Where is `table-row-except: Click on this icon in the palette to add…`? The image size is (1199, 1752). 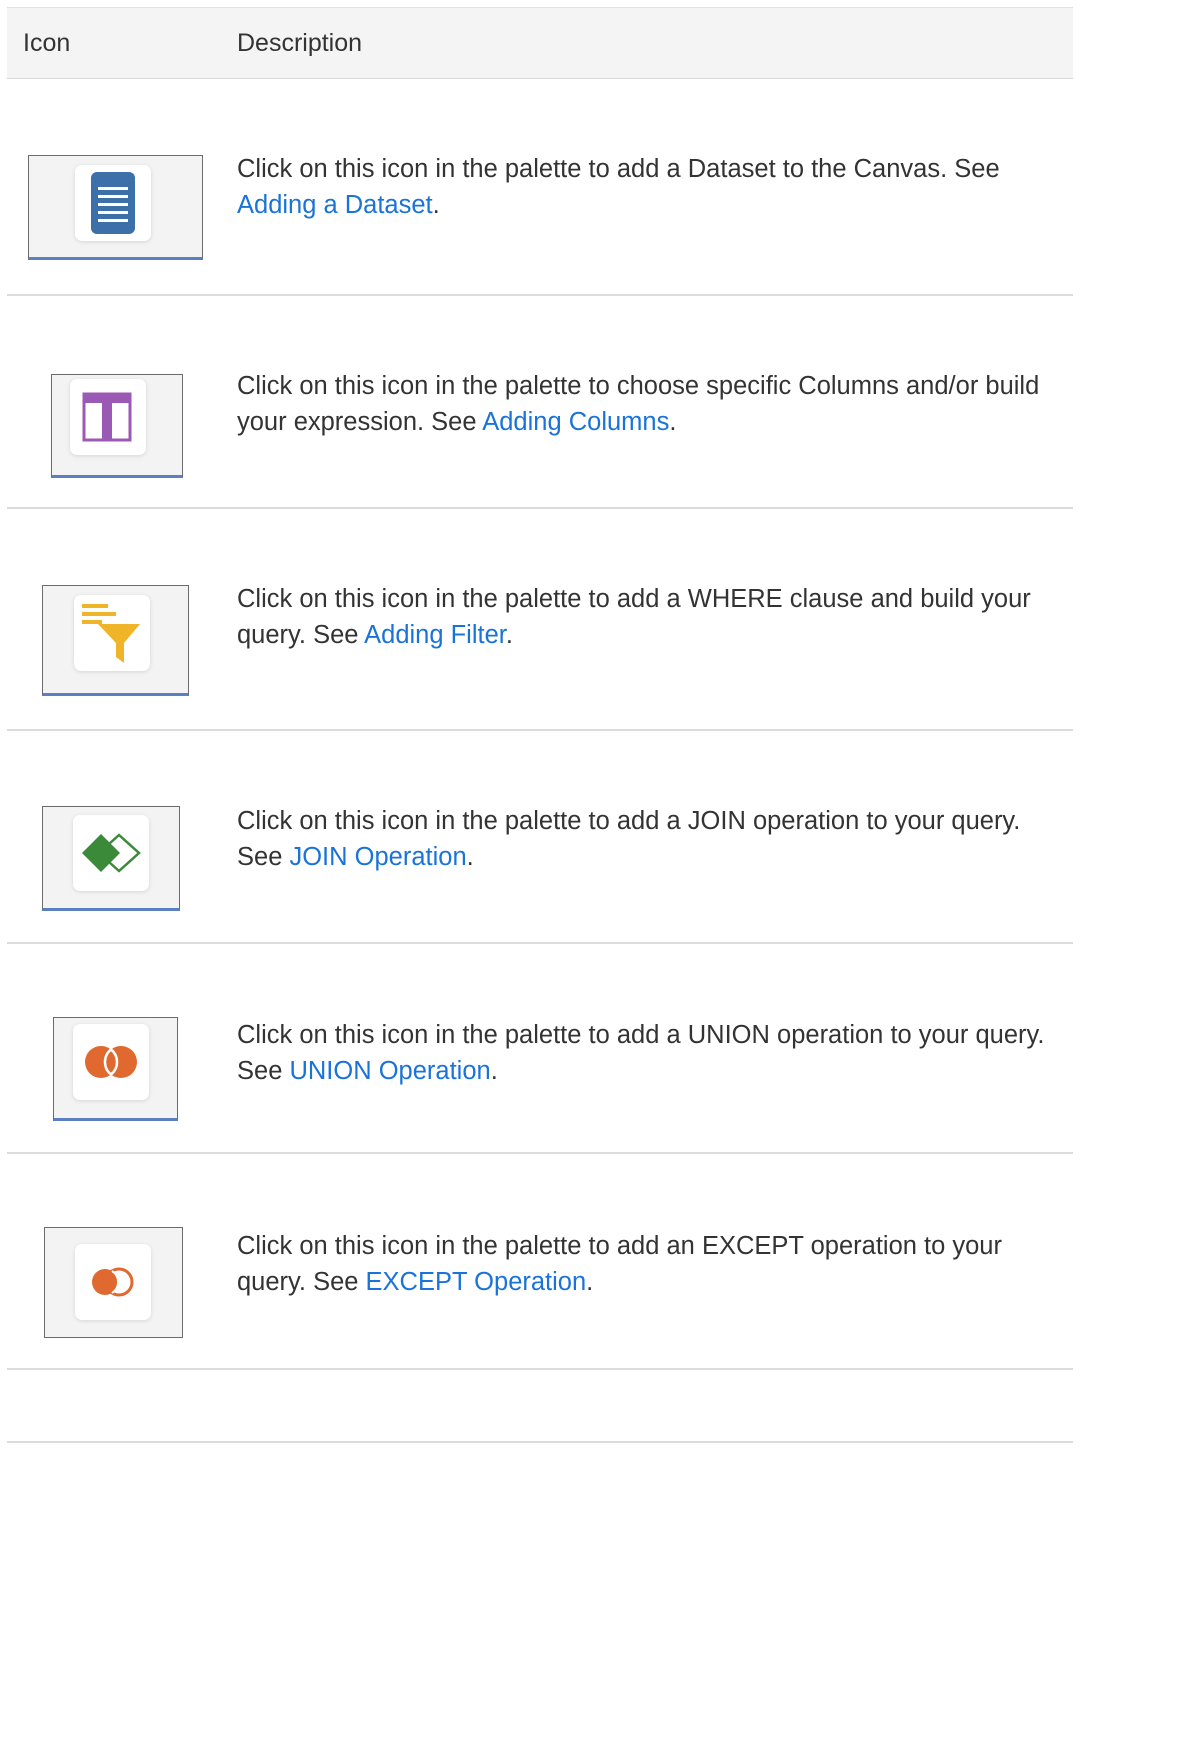
table-row-except: Click on this icon in the palette to add… is located at coordinates (540, 1262).